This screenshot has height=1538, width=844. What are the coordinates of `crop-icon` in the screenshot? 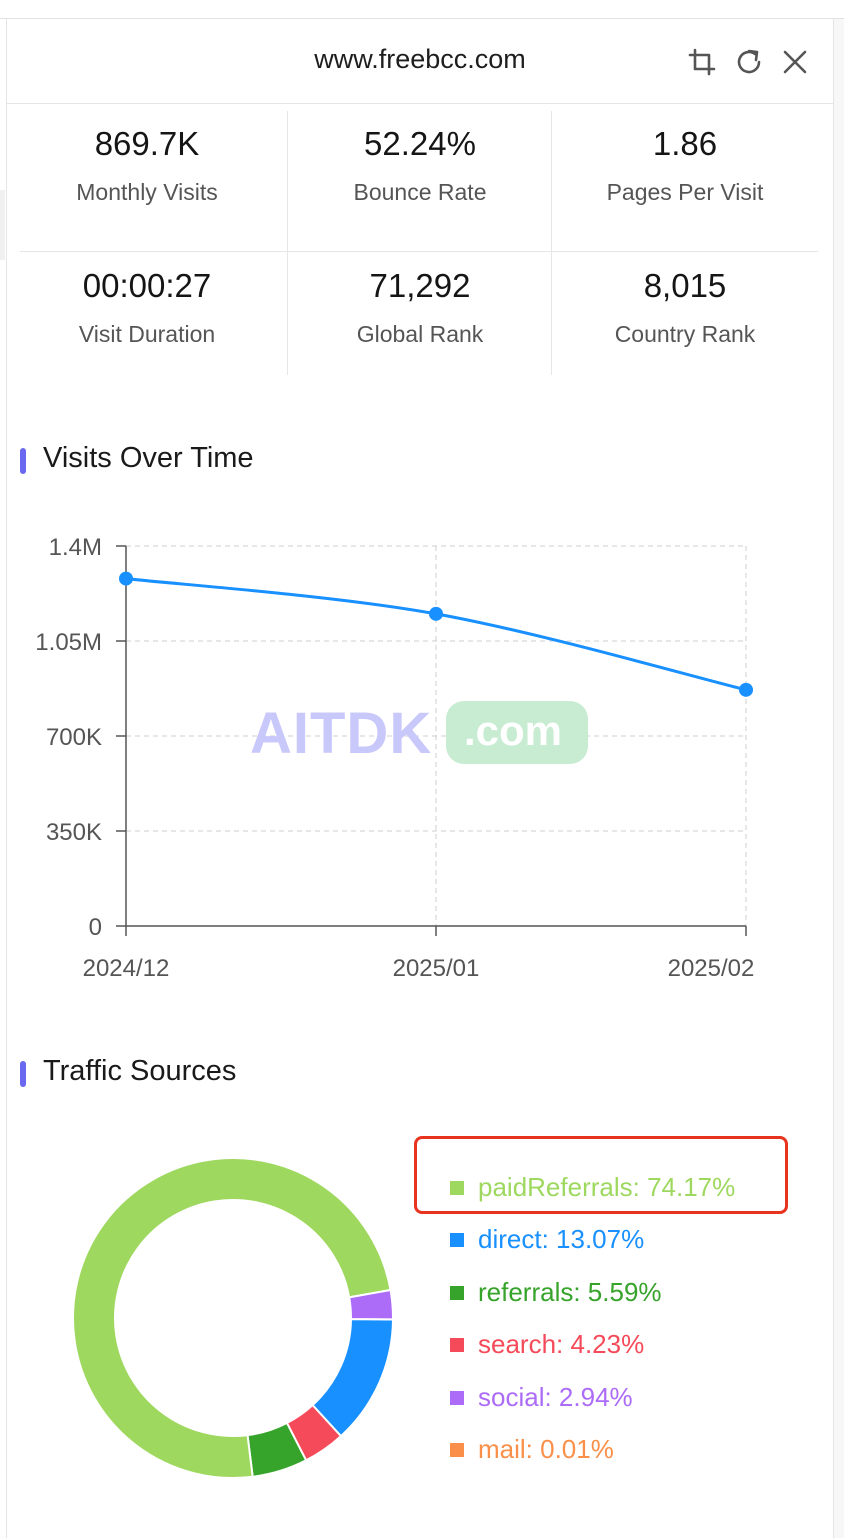 It's located at (702, 62).